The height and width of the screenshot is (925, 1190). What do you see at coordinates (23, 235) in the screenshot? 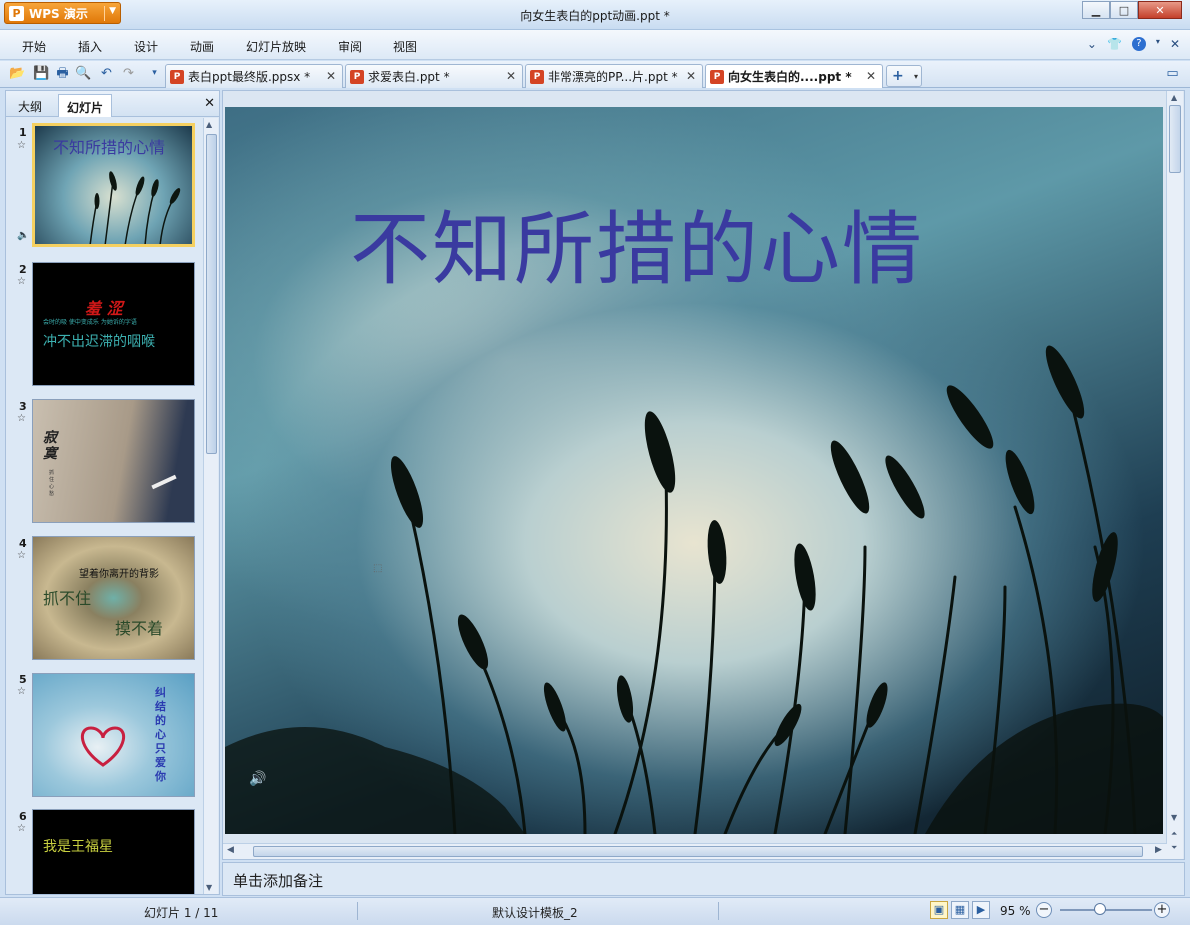
I see `sound-icon: 🔈` at bounding box center [23, 235].